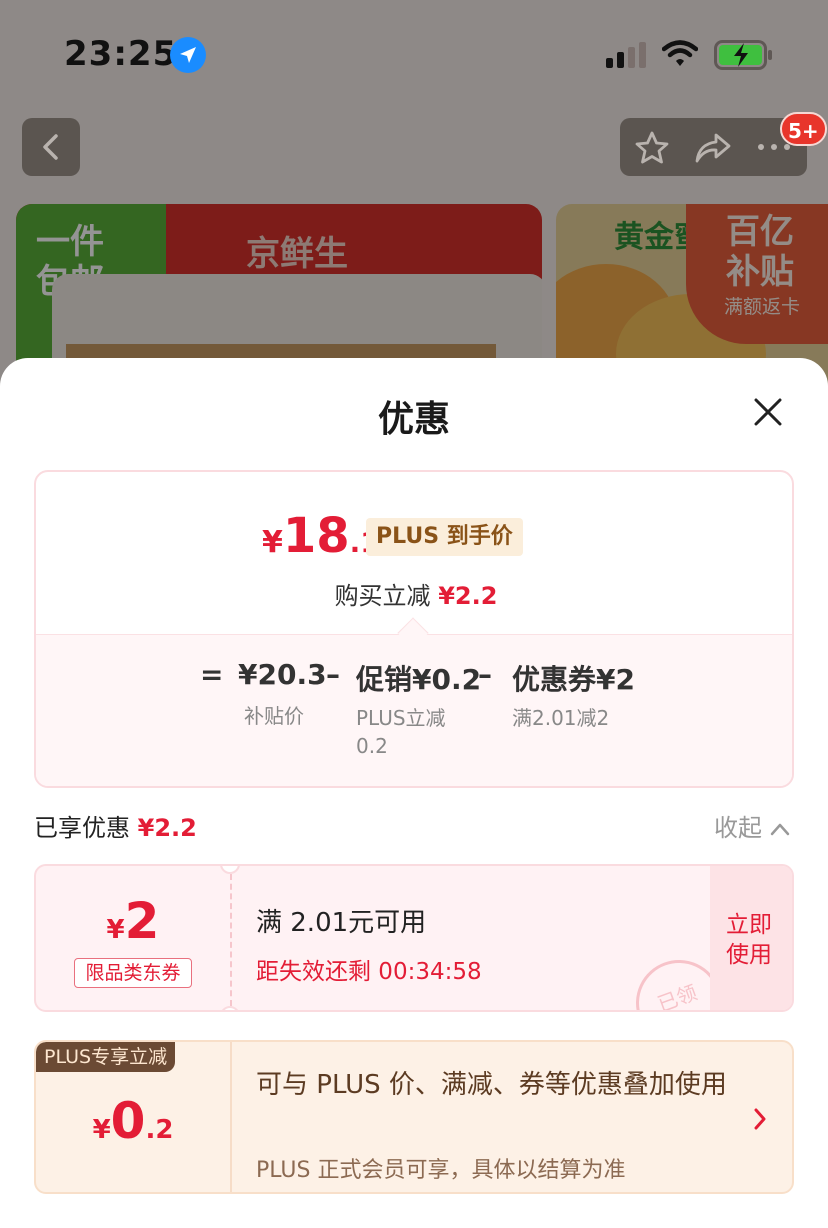  Describe the element at coordinates (468, 596) in the screenshot. I see `instant-cut-value: ¥2.2` at that location.